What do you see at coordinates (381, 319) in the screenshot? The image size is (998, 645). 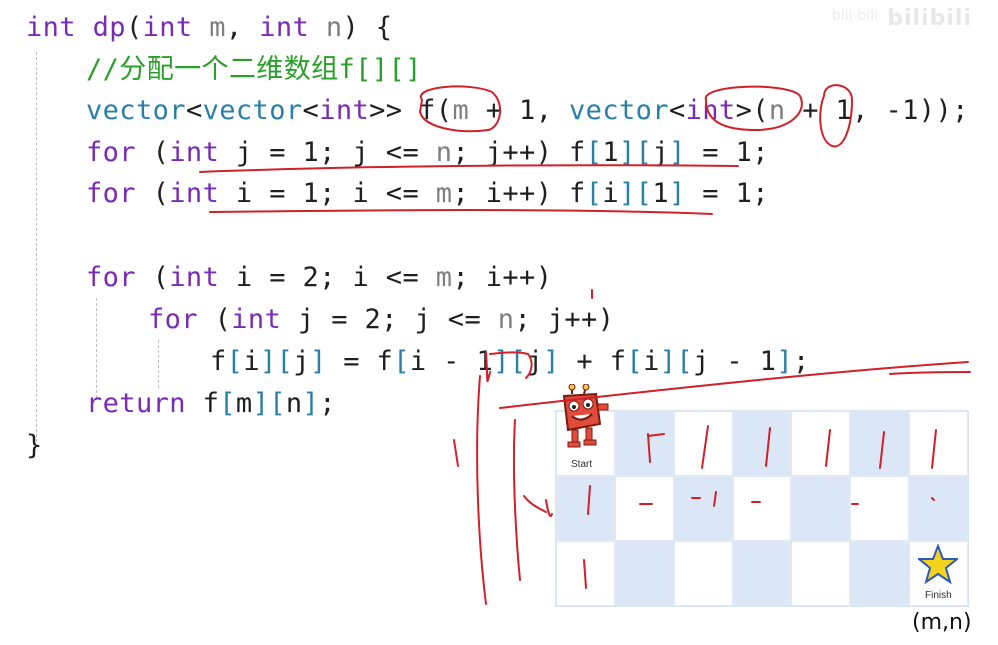 I see `code-line-7: for (int j = 2; j <= n; j++)` at bounding box center [381, 319].